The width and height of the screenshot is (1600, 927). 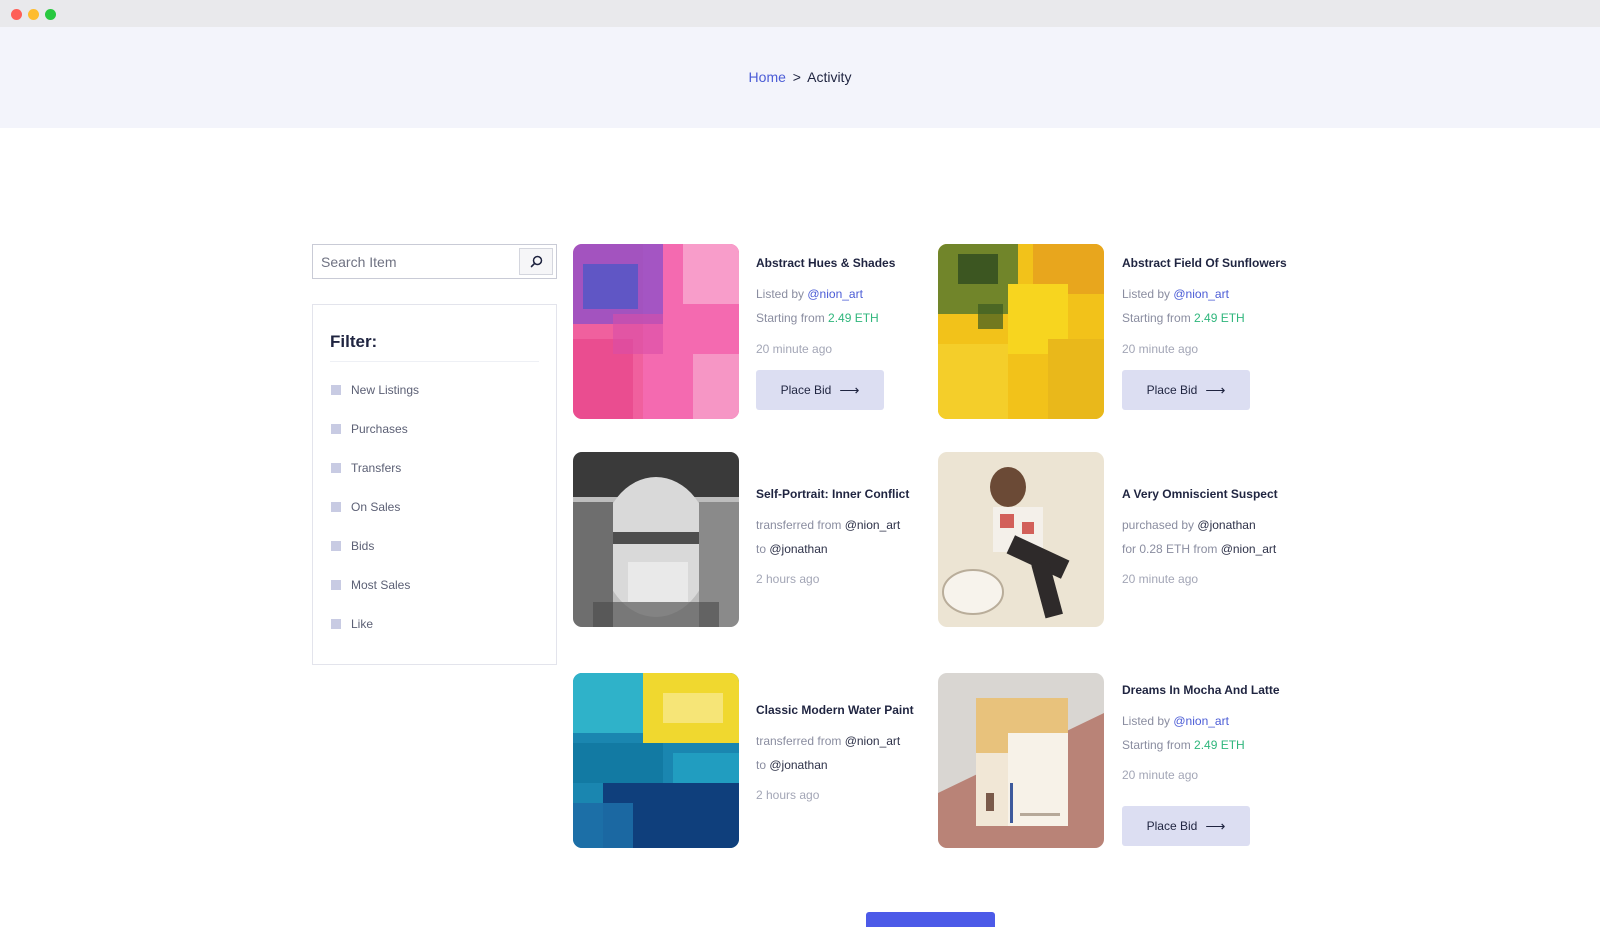 What do you see at coordinates (656, 539) in the screenshot?
I see `artwork-image-self-portrait` at bounding box center [656, 539].